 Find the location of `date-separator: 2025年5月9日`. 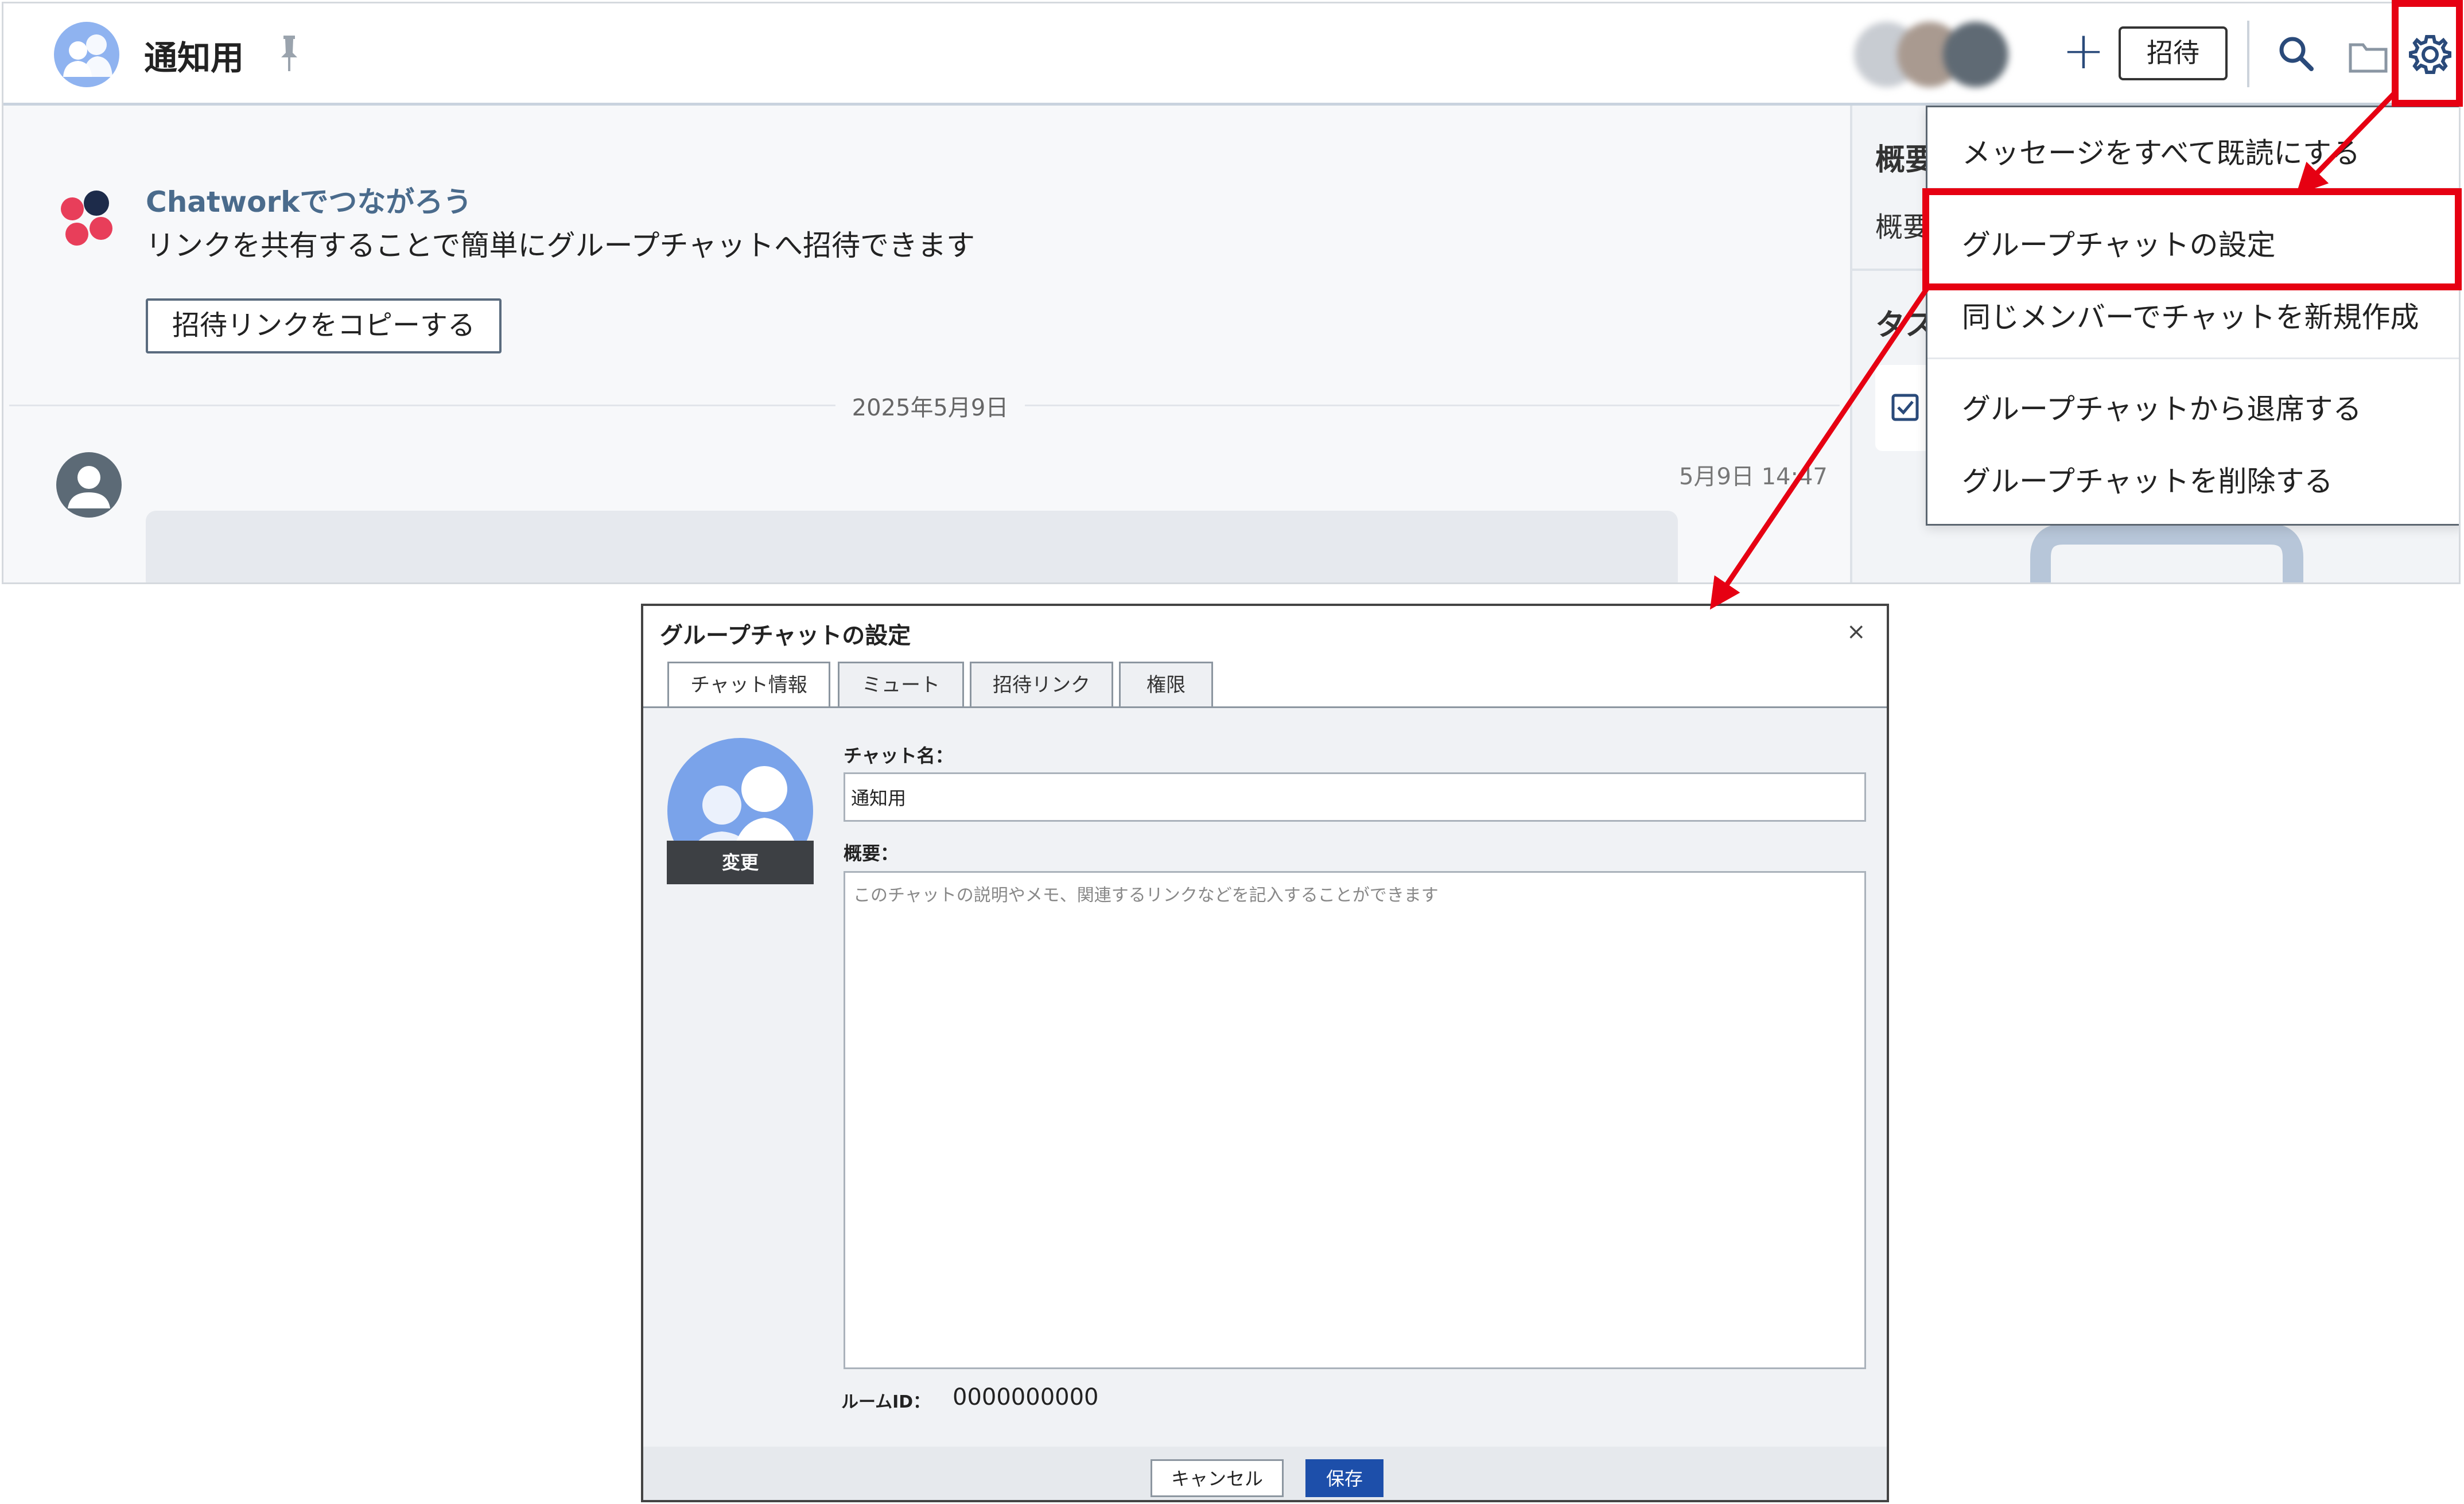

date-separator: 2025年5月9日 is located at coordinates (931, 408).